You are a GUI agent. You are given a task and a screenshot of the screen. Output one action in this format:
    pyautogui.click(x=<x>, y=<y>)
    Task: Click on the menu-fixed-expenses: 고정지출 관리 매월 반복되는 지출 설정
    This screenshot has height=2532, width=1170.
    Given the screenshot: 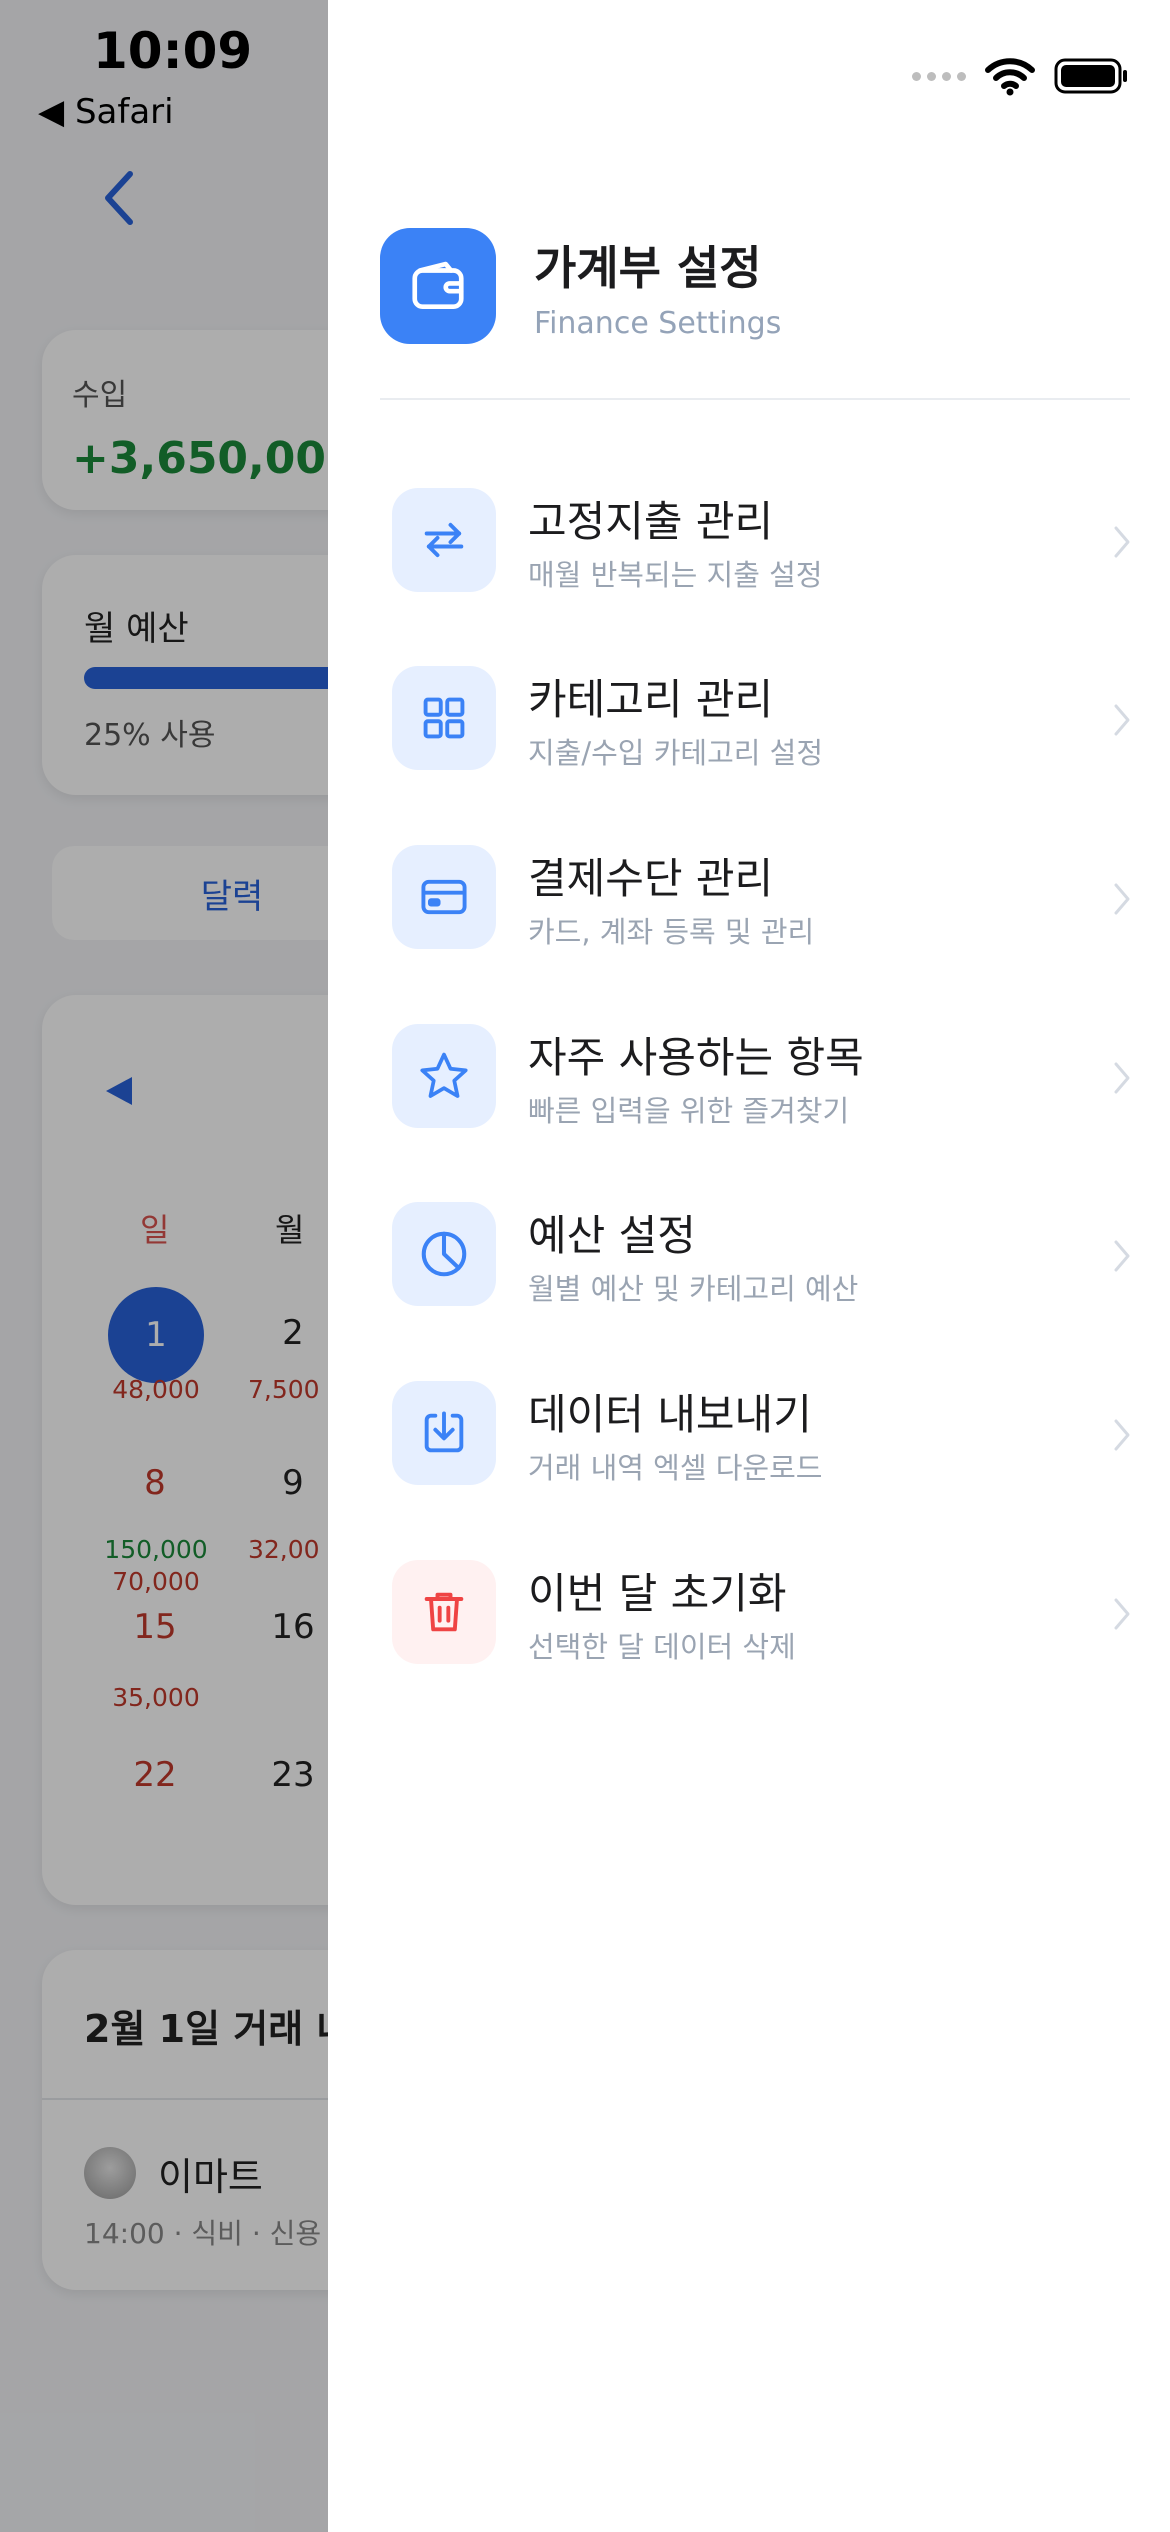 What is the action you would take?
    pyautogui.click(x=762, y=543)
    